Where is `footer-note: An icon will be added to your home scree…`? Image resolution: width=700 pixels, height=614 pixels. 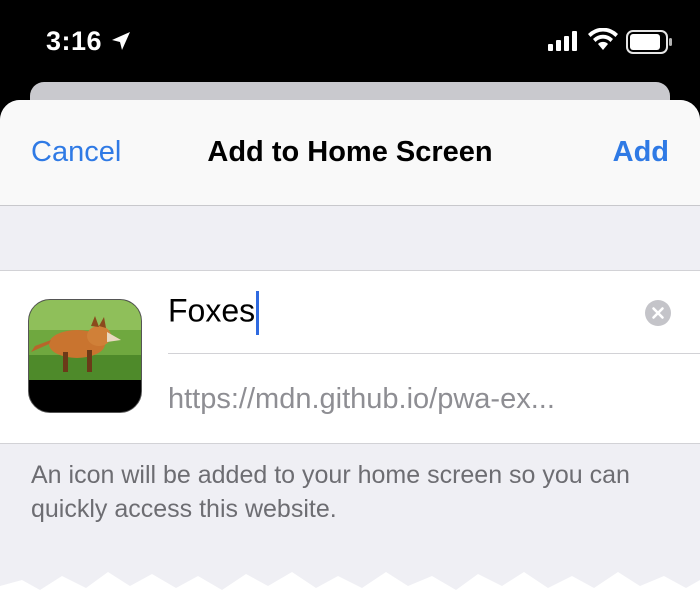
footer-note: An icon will be added to your home scree… is located at coordinates (330, 492).